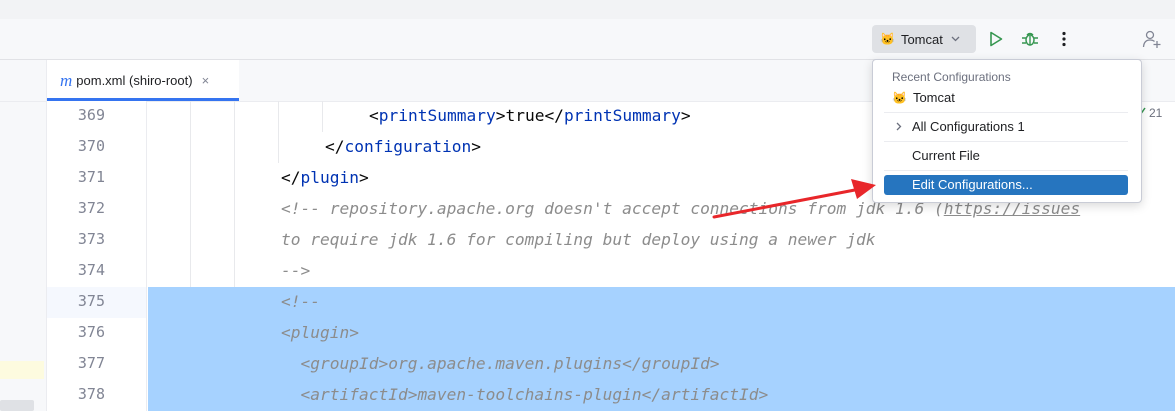 This screenshot has height=411, width=1175. Describe the element at coordinates (329, 177) in the screenshot. I see `xml-tag: plugin` at that location.